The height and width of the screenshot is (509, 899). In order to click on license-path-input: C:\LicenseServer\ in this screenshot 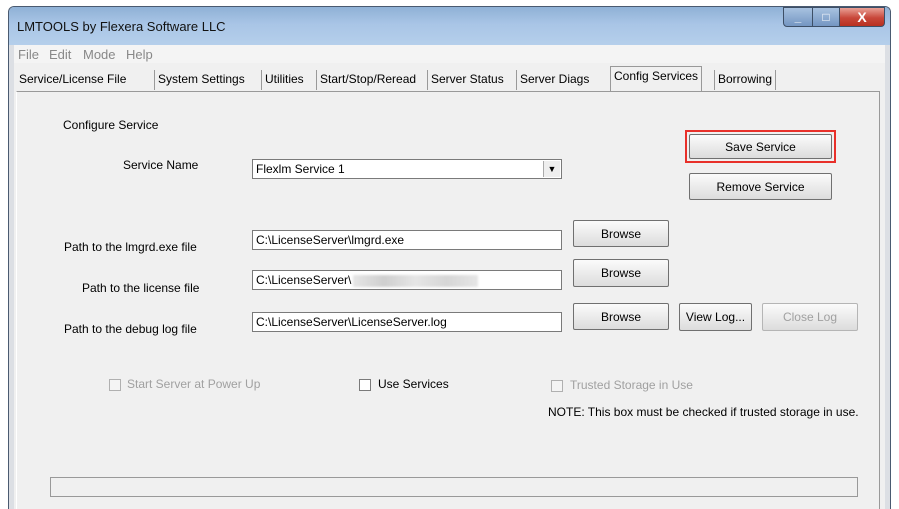, I will do `click(407, 280)`.